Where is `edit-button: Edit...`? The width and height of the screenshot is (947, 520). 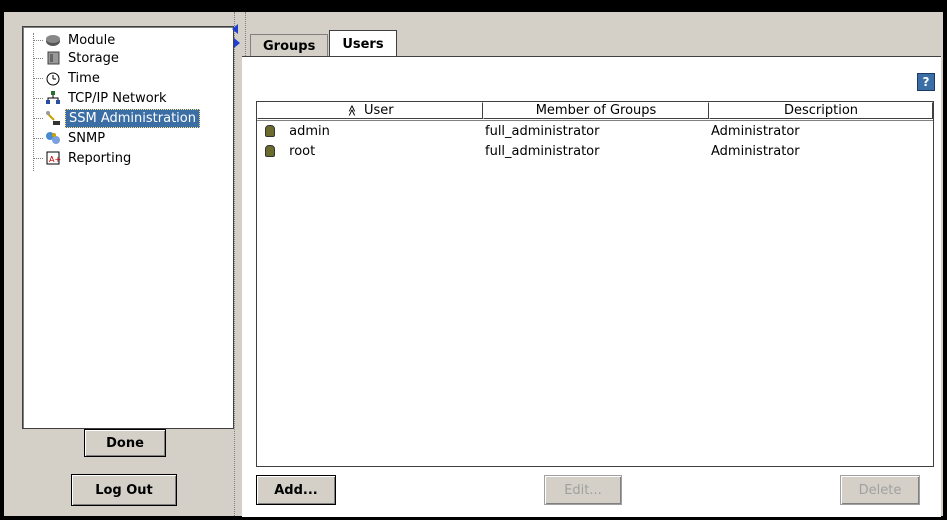
edit-button: Edit... is located at coordinates (583, 490).